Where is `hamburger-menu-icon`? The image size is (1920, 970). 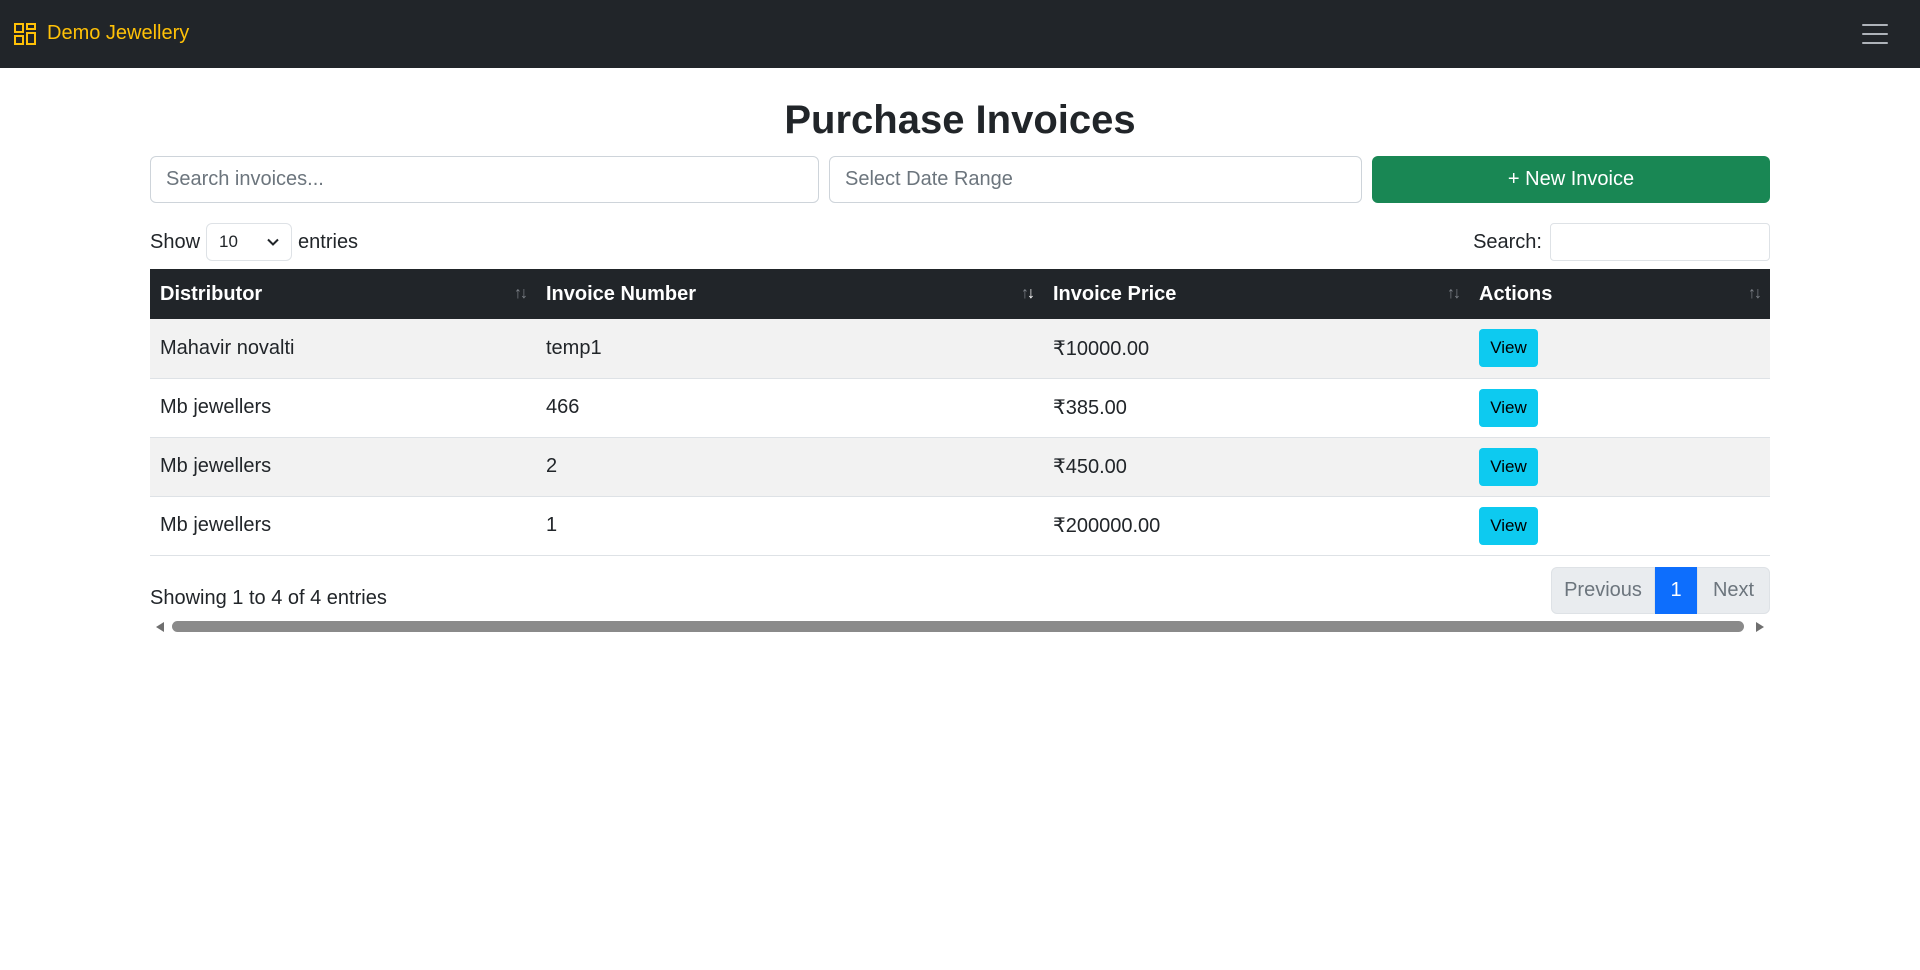
hamburger-menu-icon is located at coordinates (1875, 35).